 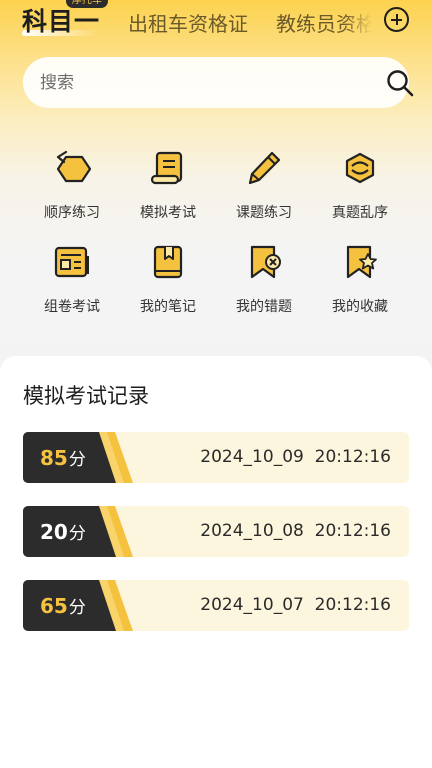 What do you see at coordinates (168, 262) in the screenshot?
I see `book-icon` at bounding box center [168, 262].